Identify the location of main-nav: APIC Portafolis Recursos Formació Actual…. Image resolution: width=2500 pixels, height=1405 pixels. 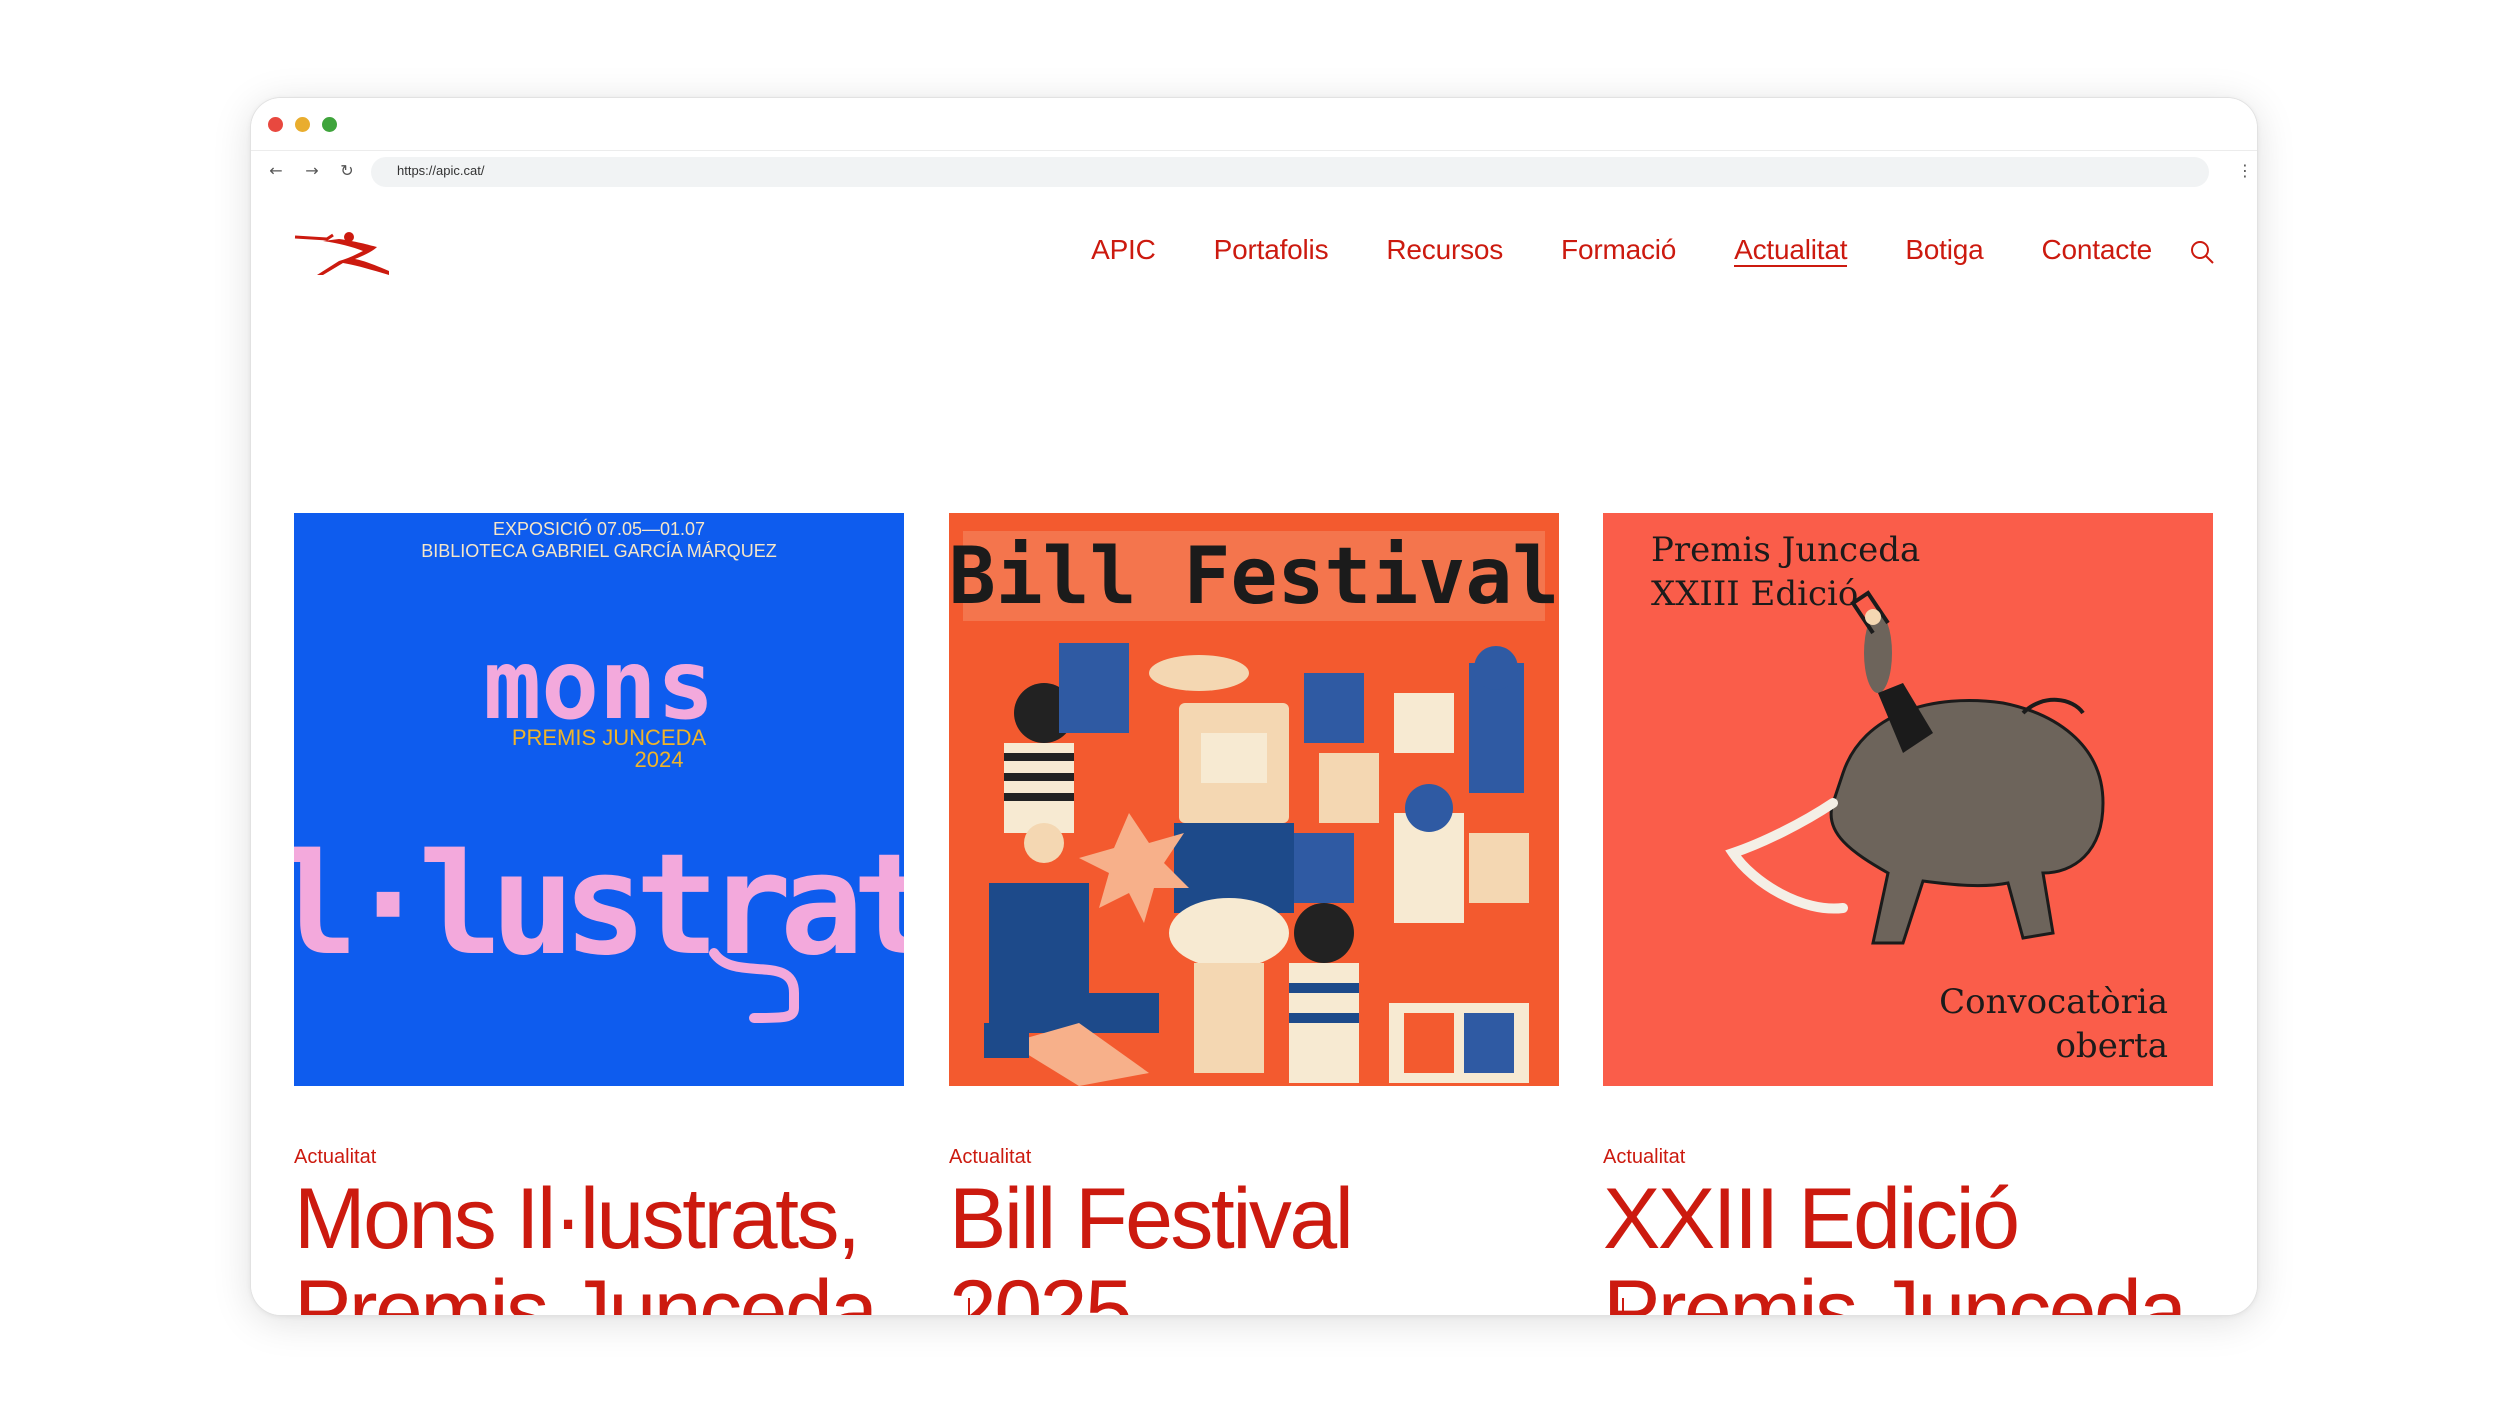
(1621, 250).